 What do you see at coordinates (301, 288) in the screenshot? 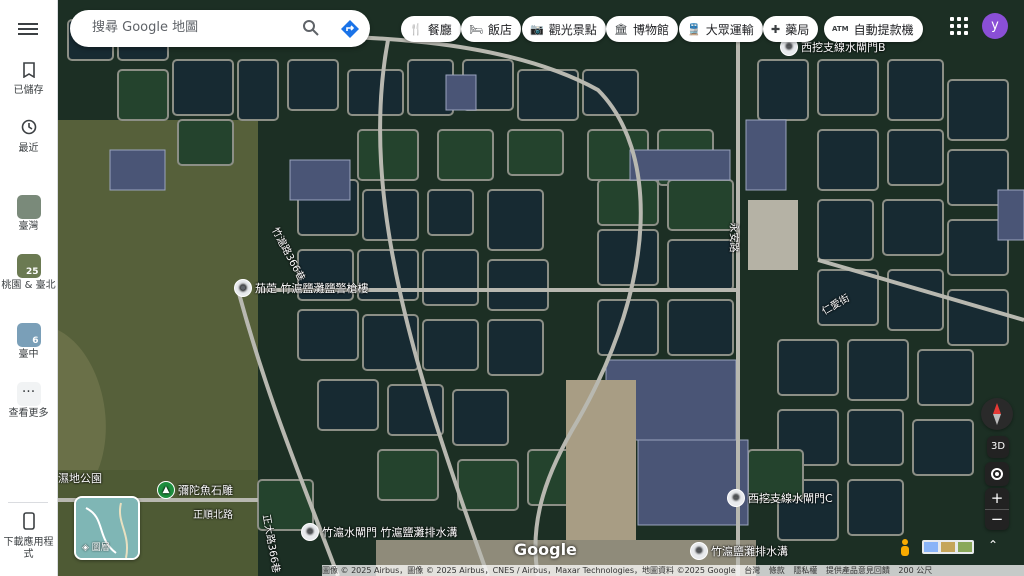
I see `poi-salt-field-tower: ◉ 茄萣 竹滬鹽灘鹽警槍樓` at bounding box center [301, 288].